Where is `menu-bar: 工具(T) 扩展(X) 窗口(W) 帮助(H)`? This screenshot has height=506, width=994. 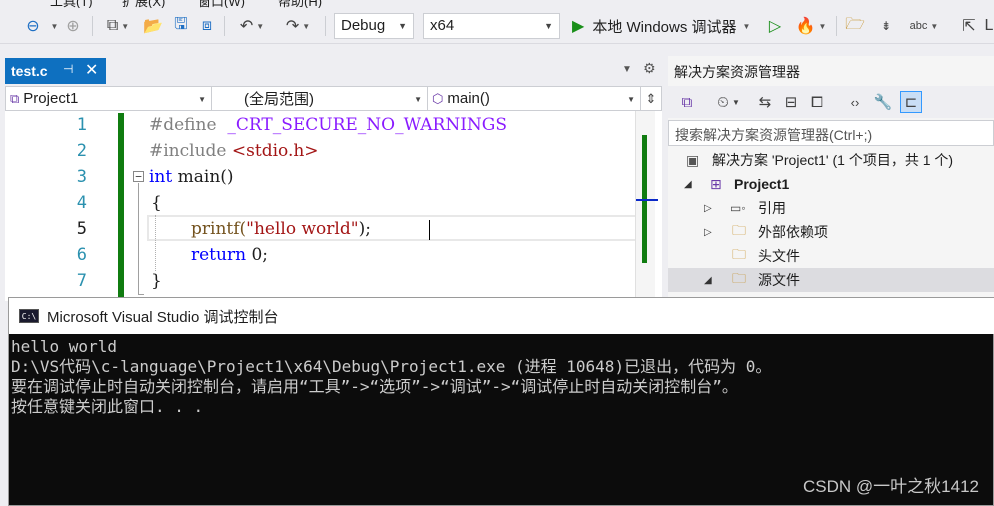 menu-bar: 工具(T) 扩展(X) 窗口(W) 帮助(H) is located at coordinates (497, 4).